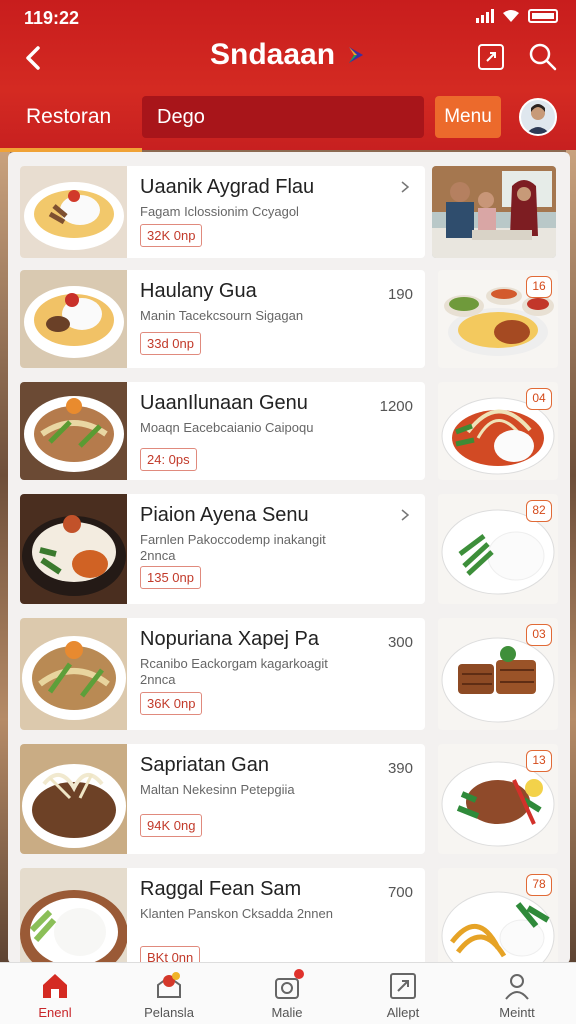 The height and width of the screenshot is (1024, 576). I want to click on bag-icon, so click(288, 985).